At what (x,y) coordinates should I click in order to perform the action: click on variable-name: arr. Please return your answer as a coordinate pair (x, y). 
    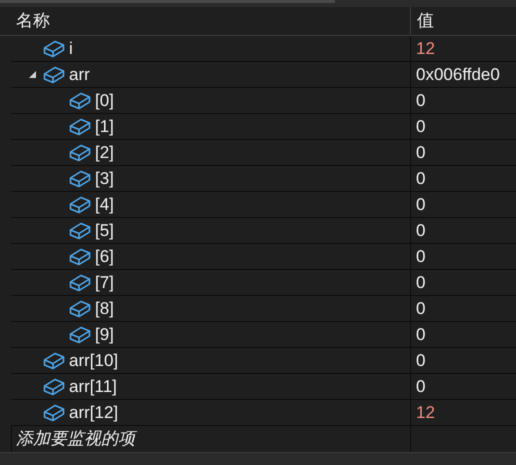
    Looking at the image, I should click on (79, 75).